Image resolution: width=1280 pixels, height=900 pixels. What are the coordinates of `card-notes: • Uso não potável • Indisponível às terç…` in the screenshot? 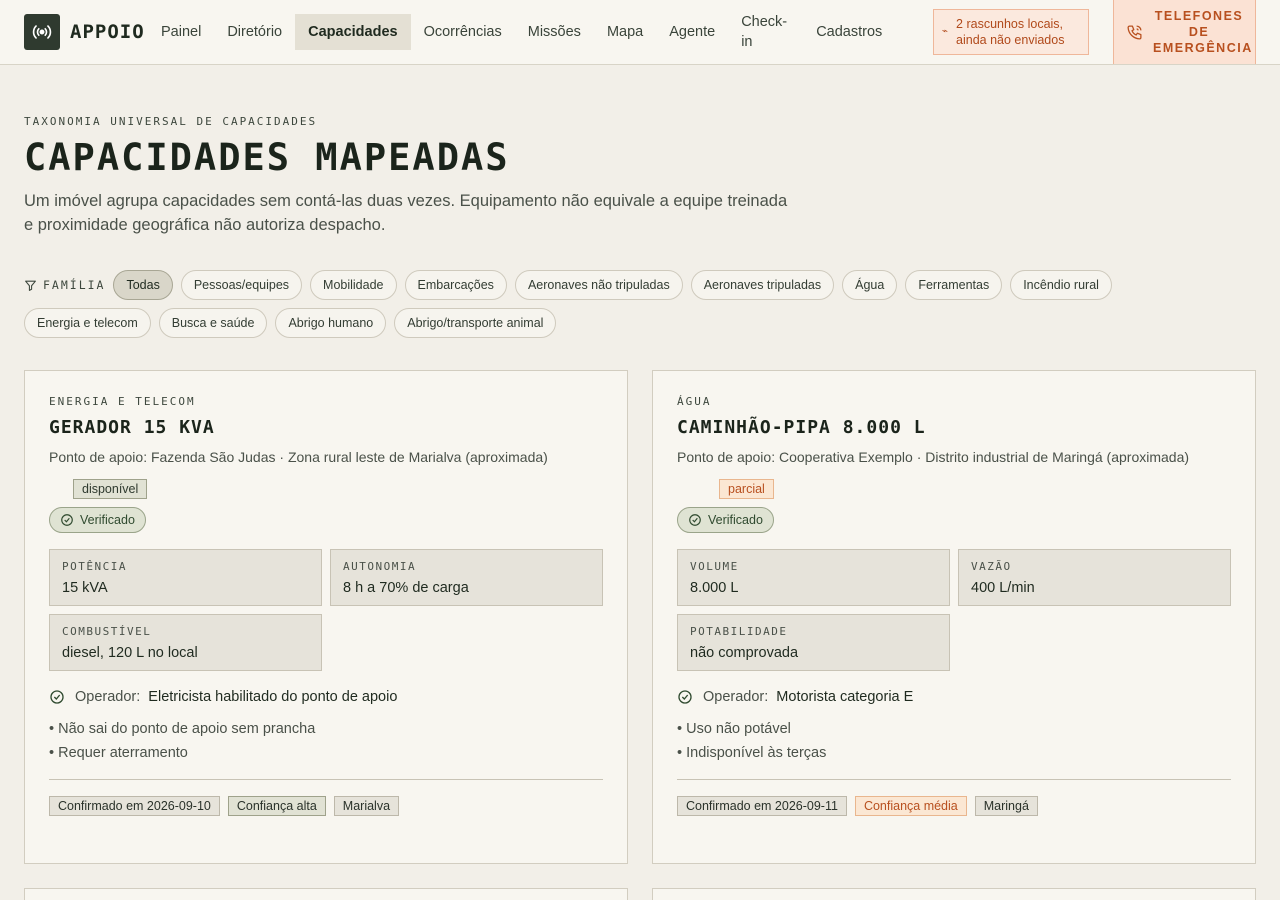 It's located at (954, 741).